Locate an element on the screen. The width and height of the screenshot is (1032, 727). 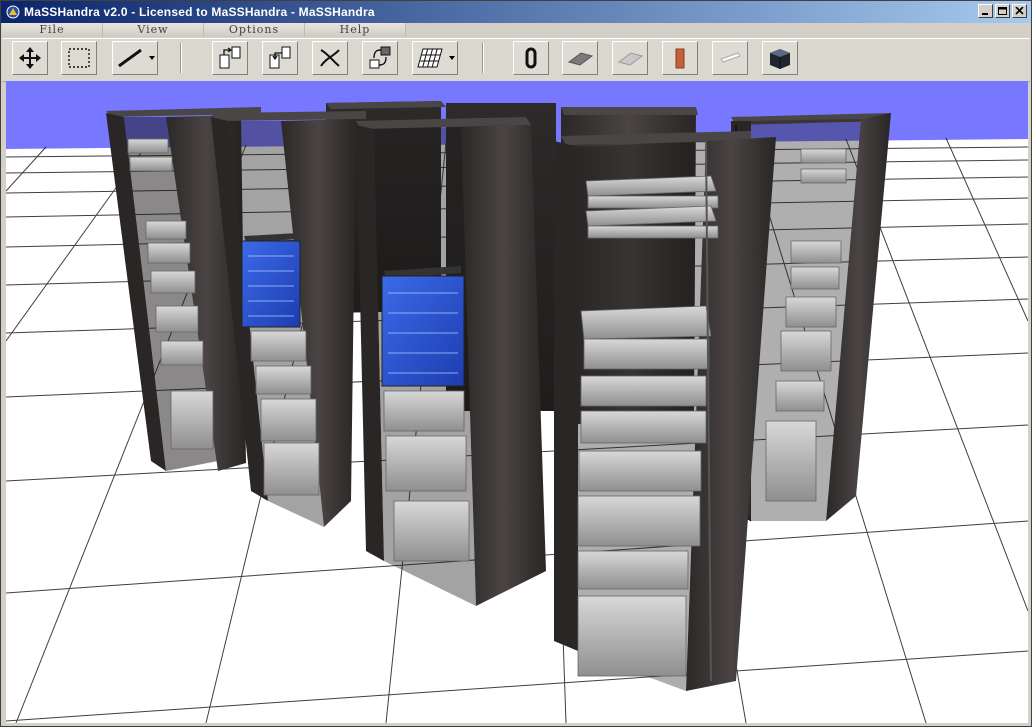
blade-screen is located at coordinates (271, 284).